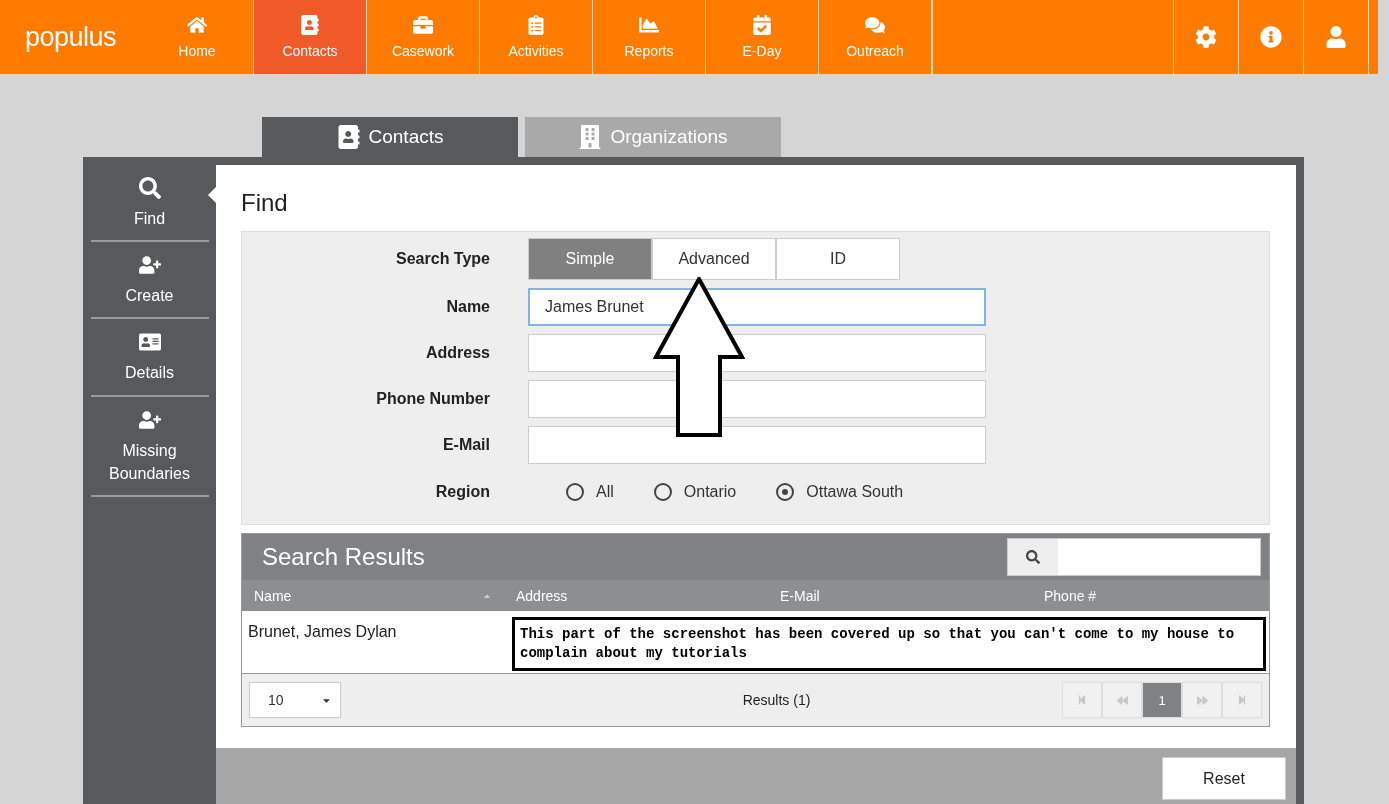  Describe the element at coordinates (322, 632) in the screenshot. I see `table-cell-text: Brunet, James Dylan` at that location.